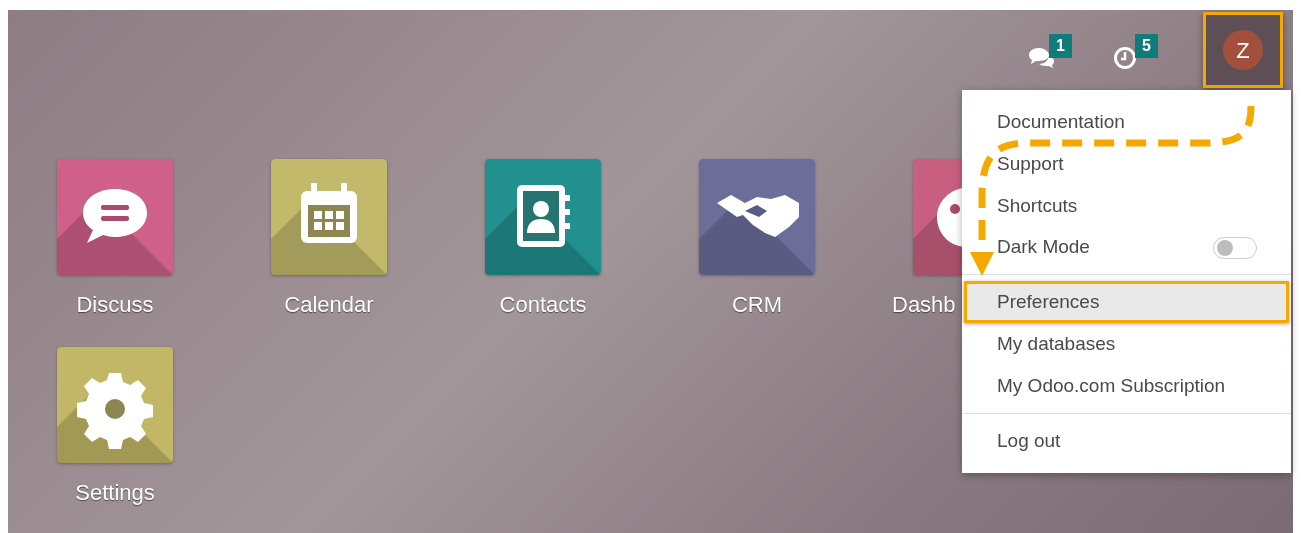  Describe the element at coordinates (1146, 46) in the screenshot. I see `count-badge: 5` at that location.